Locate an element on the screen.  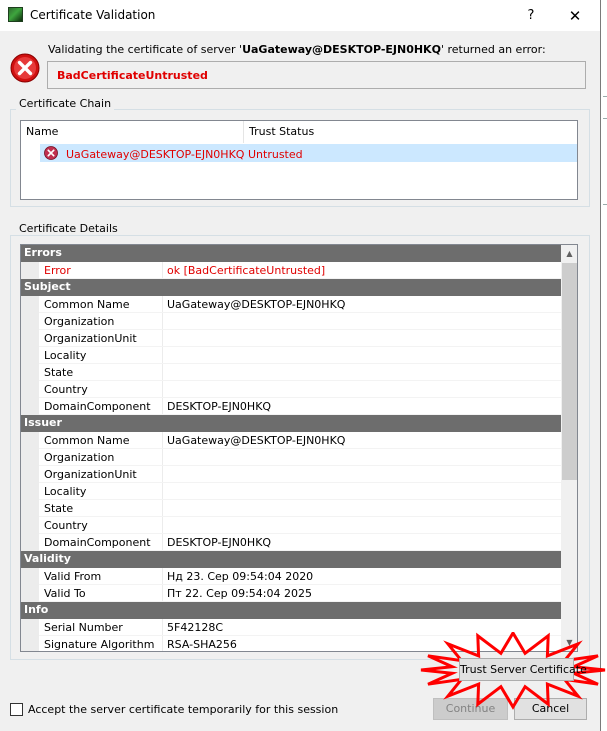
property-value: Пт 22. Сер 09:54:04 2025 is located at coordinates (239, 593).